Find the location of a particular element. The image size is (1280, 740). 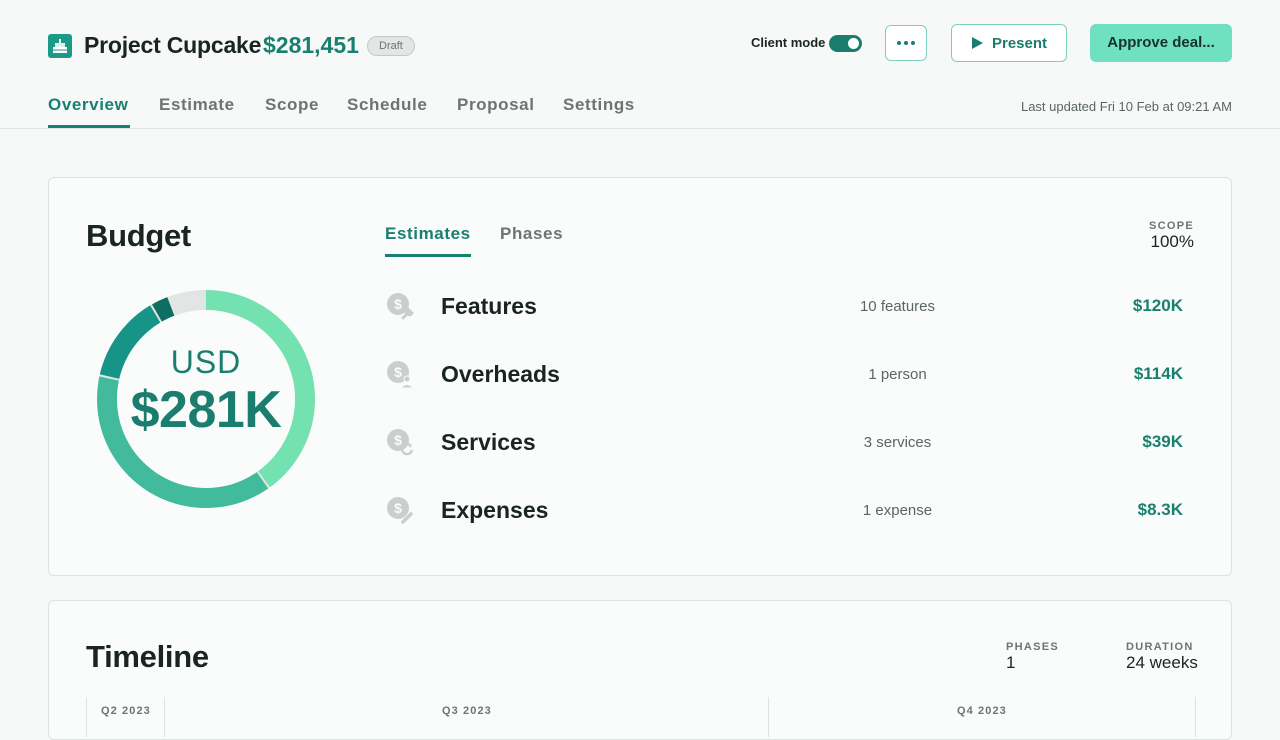

present-button: Present is located at coordinates (1009, 43).